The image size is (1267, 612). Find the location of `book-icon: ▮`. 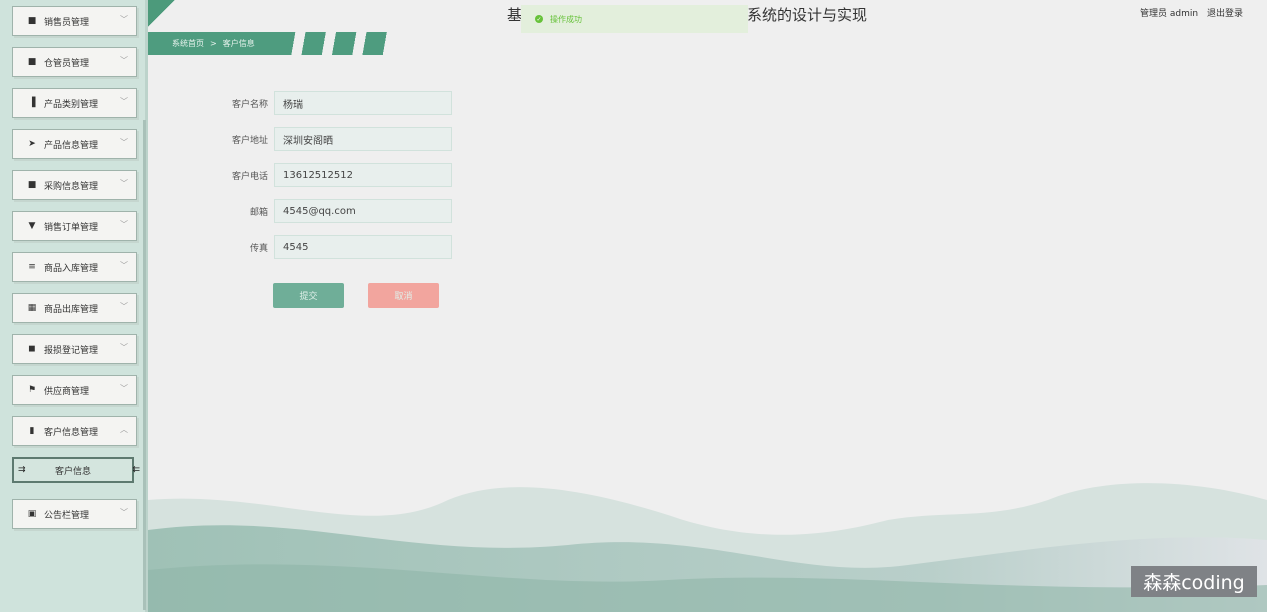

book-icon: ▮ is located at coordinates (32, 431).